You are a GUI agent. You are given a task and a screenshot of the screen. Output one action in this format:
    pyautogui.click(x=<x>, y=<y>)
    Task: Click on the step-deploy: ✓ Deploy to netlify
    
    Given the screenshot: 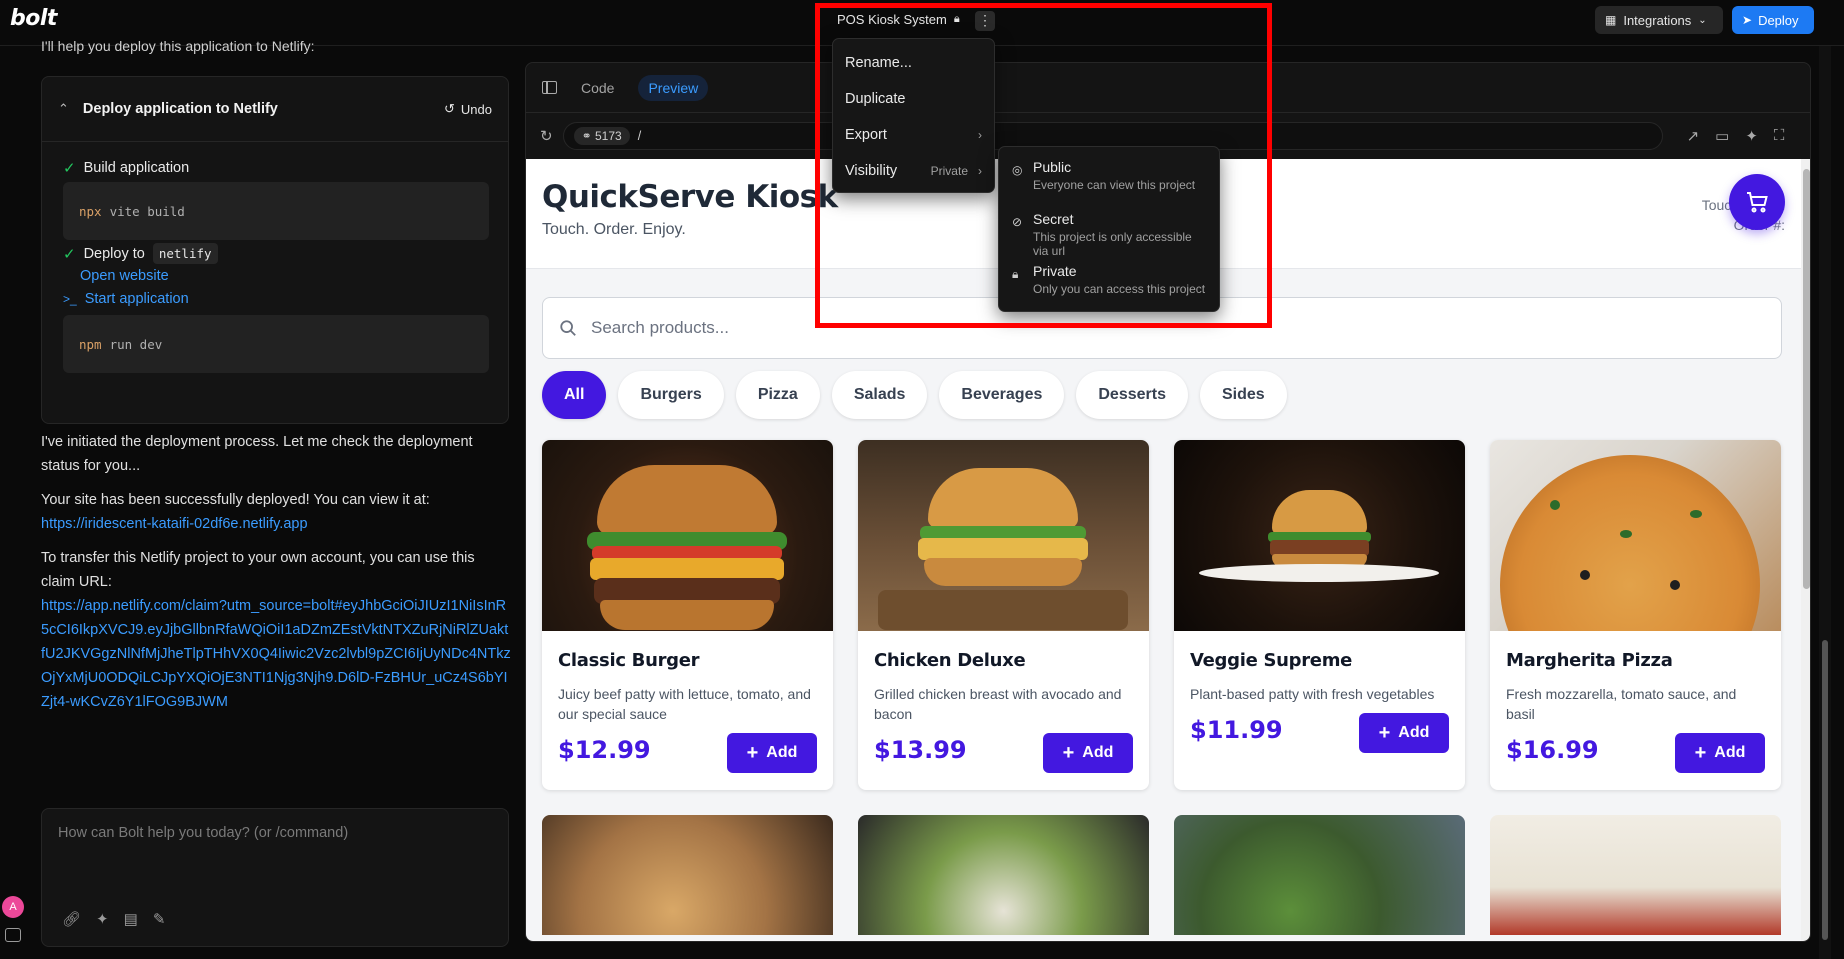 What is the action you would take?
    pyautogui.click(x=140, y=253)
    